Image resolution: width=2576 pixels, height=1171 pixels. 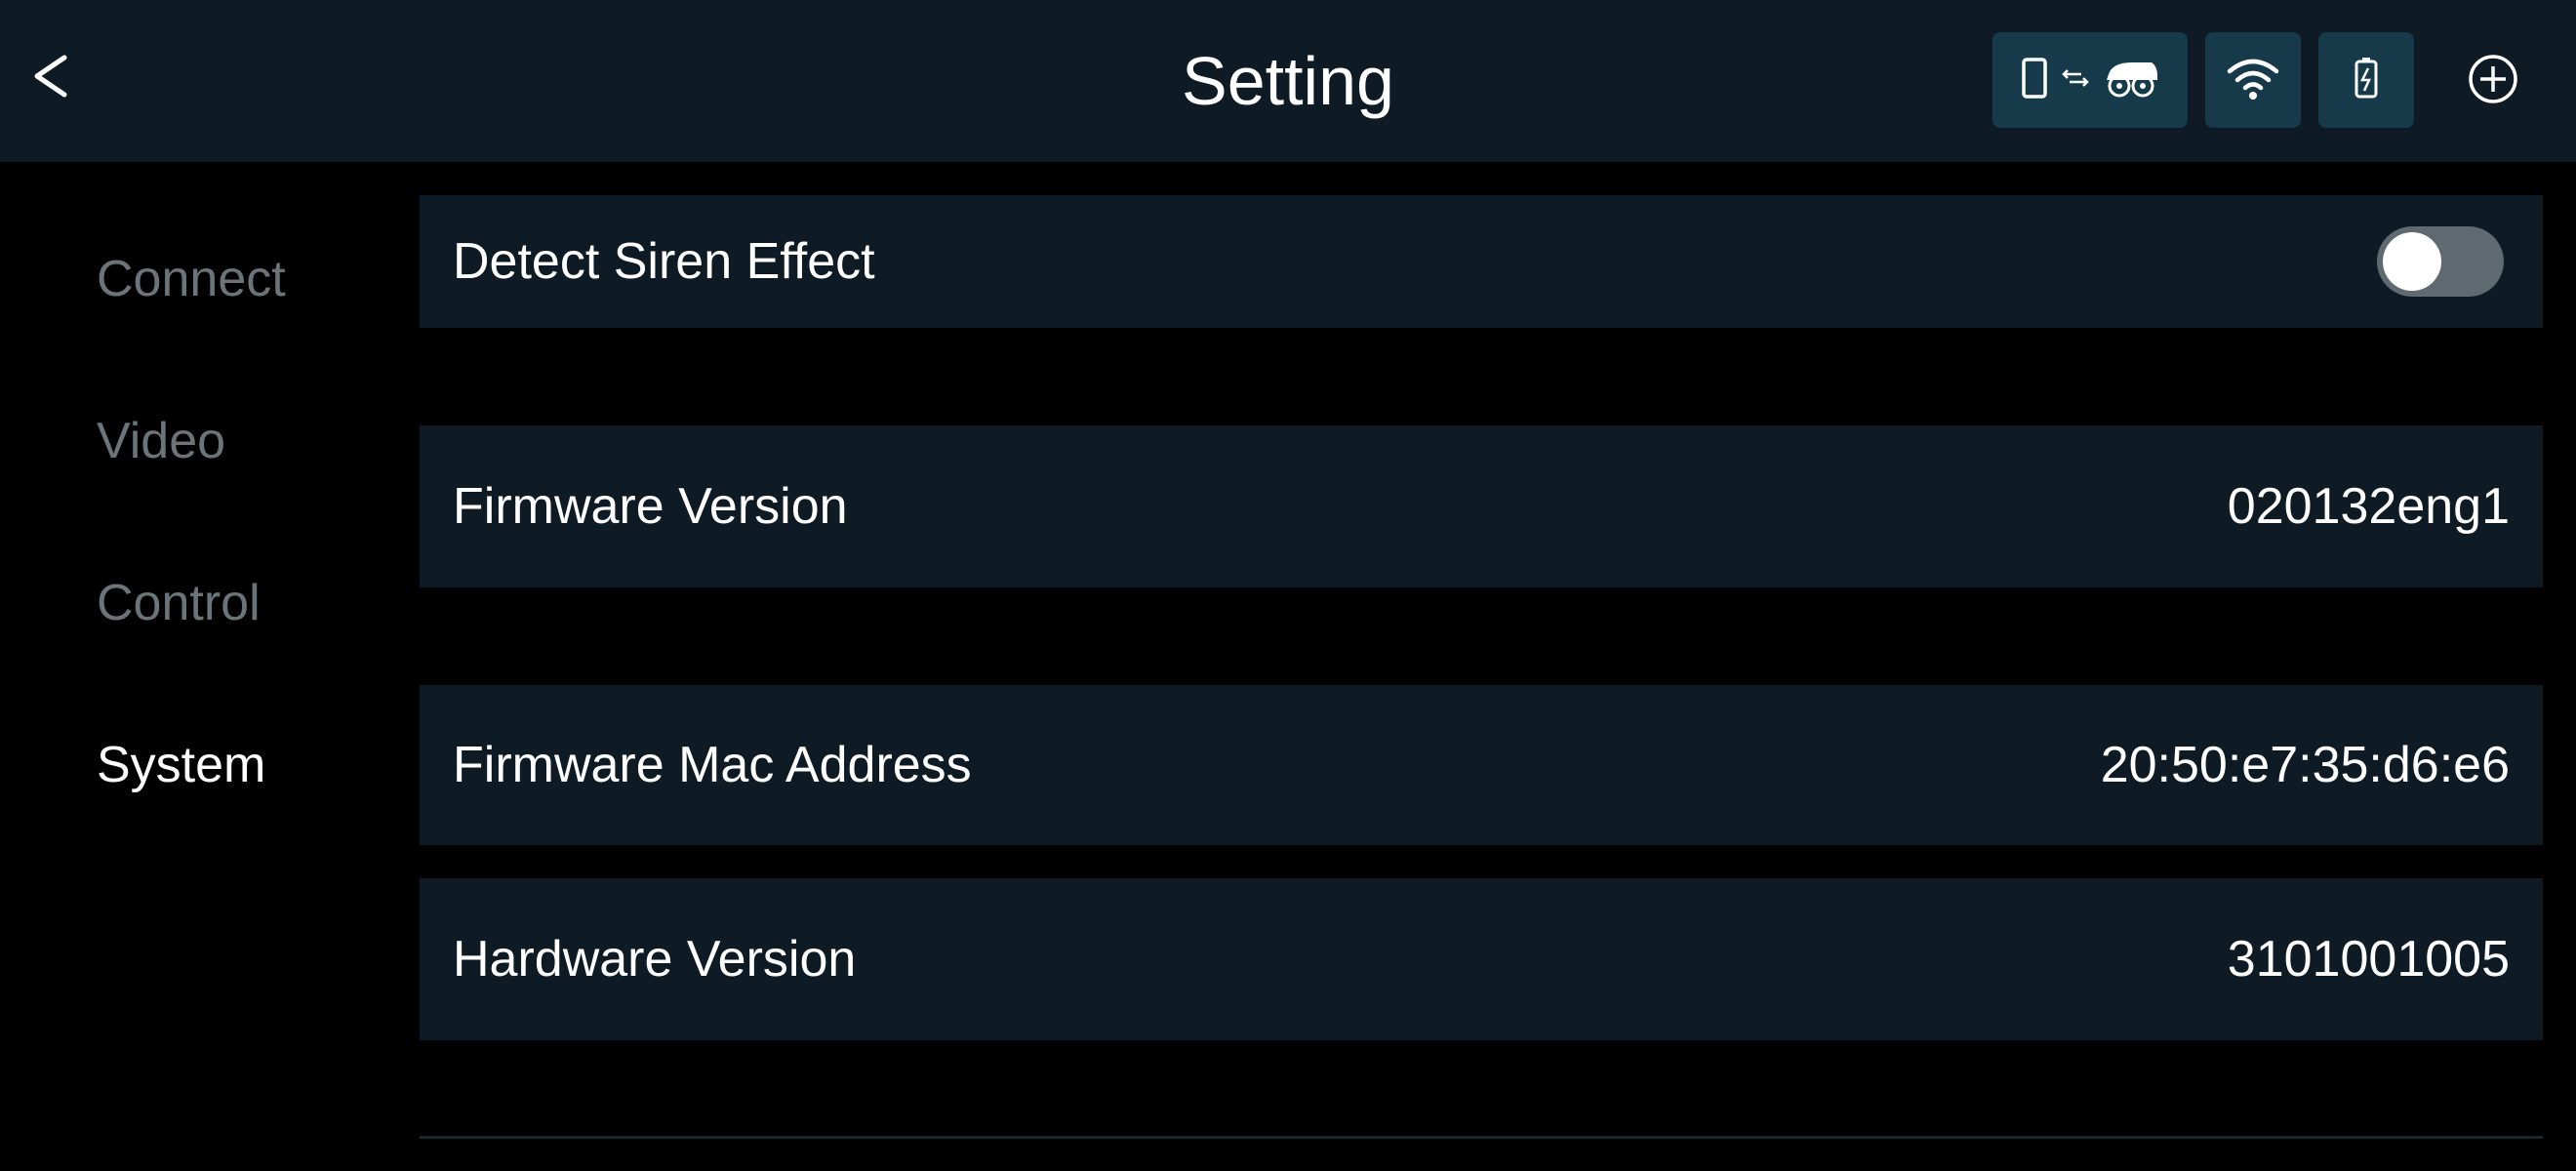 What do you see at coordinates (1481, 1137) in the screenshot?
I see `divider` at bounding box center [1481, 1137].